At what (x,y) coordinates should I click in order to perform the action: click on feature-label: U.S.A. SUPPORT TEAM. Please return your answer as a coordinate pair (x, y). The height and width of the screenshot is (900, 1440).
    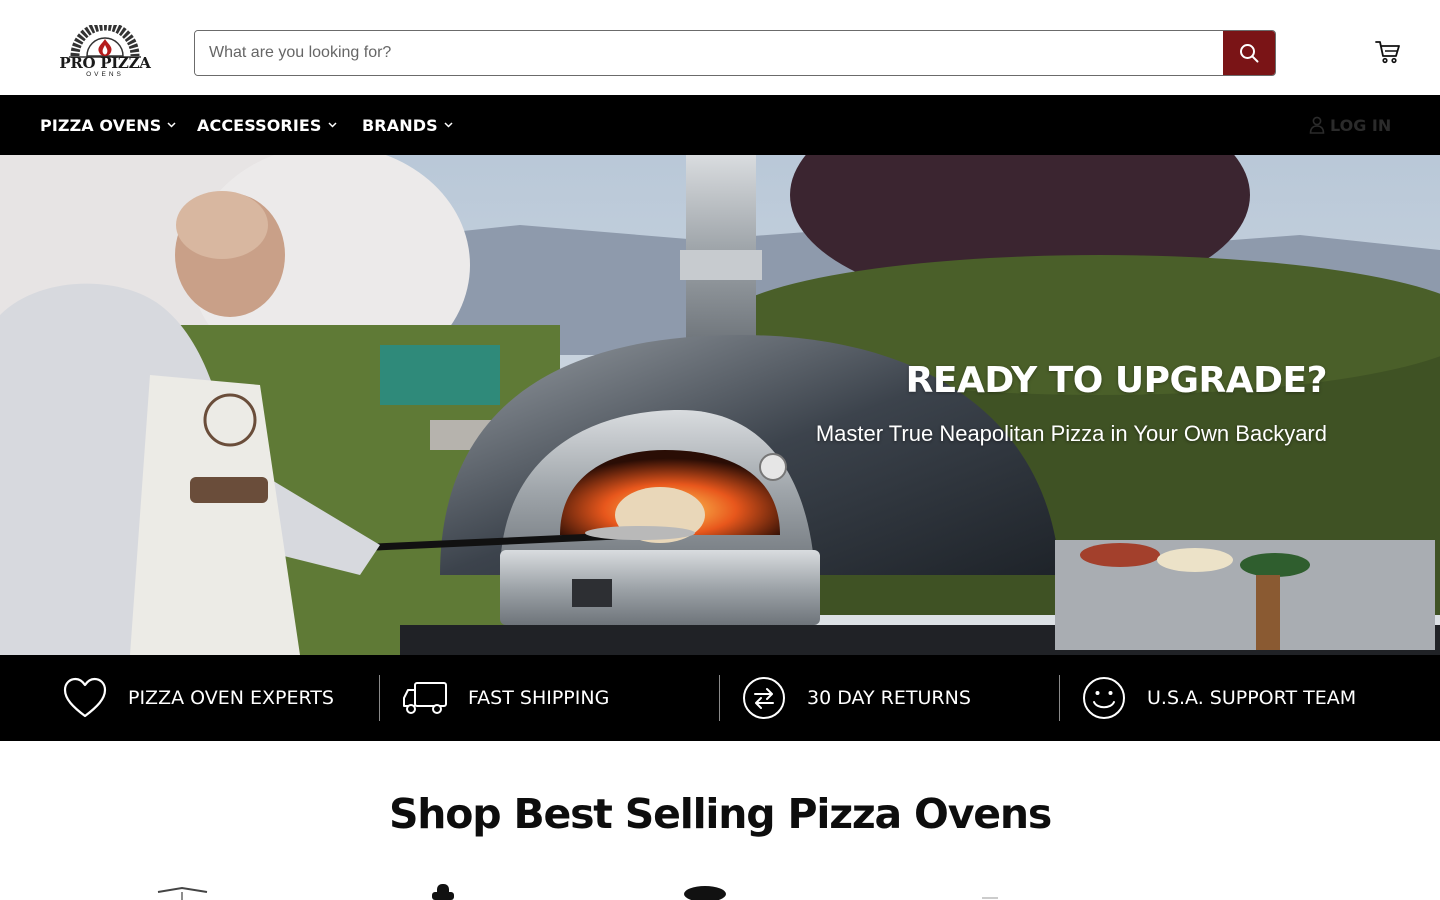
    Looking at the image, I should click on (1252, 698).